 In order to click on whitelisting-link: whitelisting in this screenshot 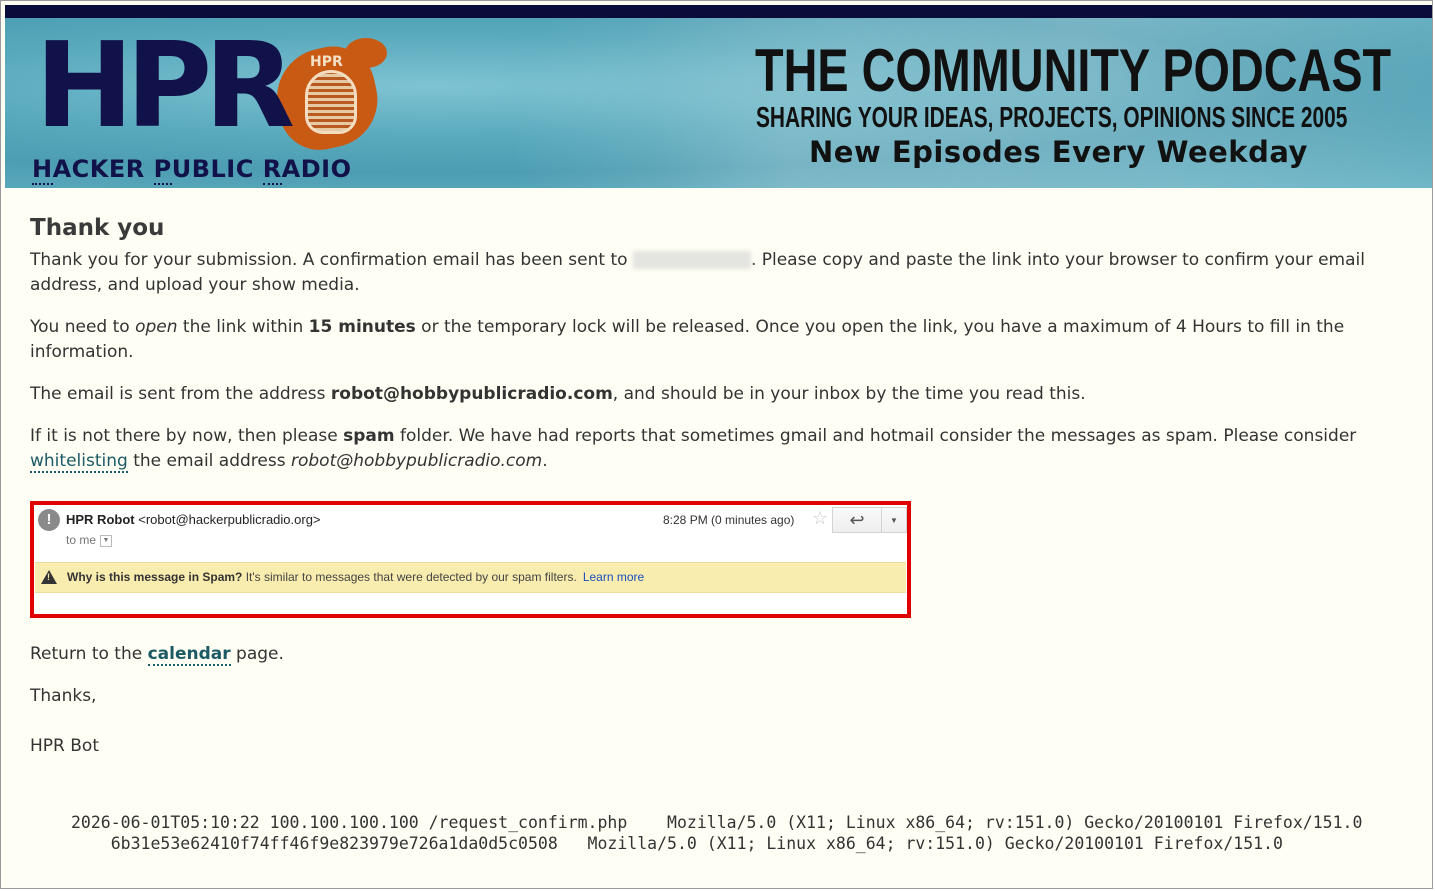, I will do `click(79, 462)`.